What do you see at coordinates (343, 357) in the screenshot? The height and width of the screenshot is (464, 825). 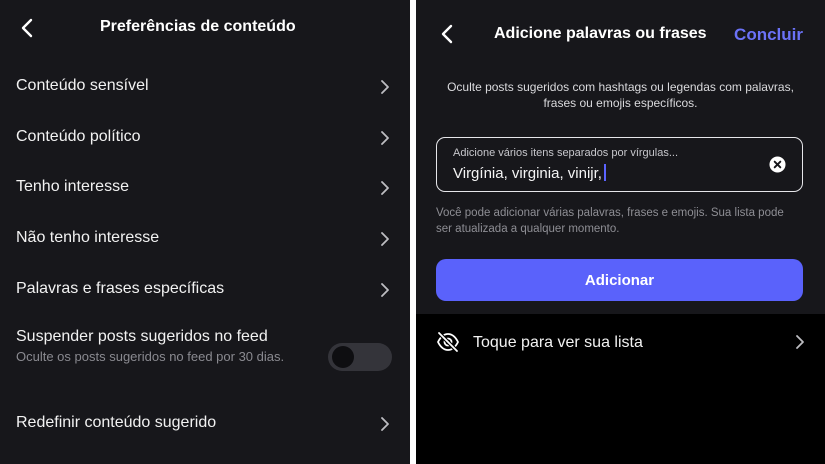 I see `toggle-knob` at bounding box center [343, 357].